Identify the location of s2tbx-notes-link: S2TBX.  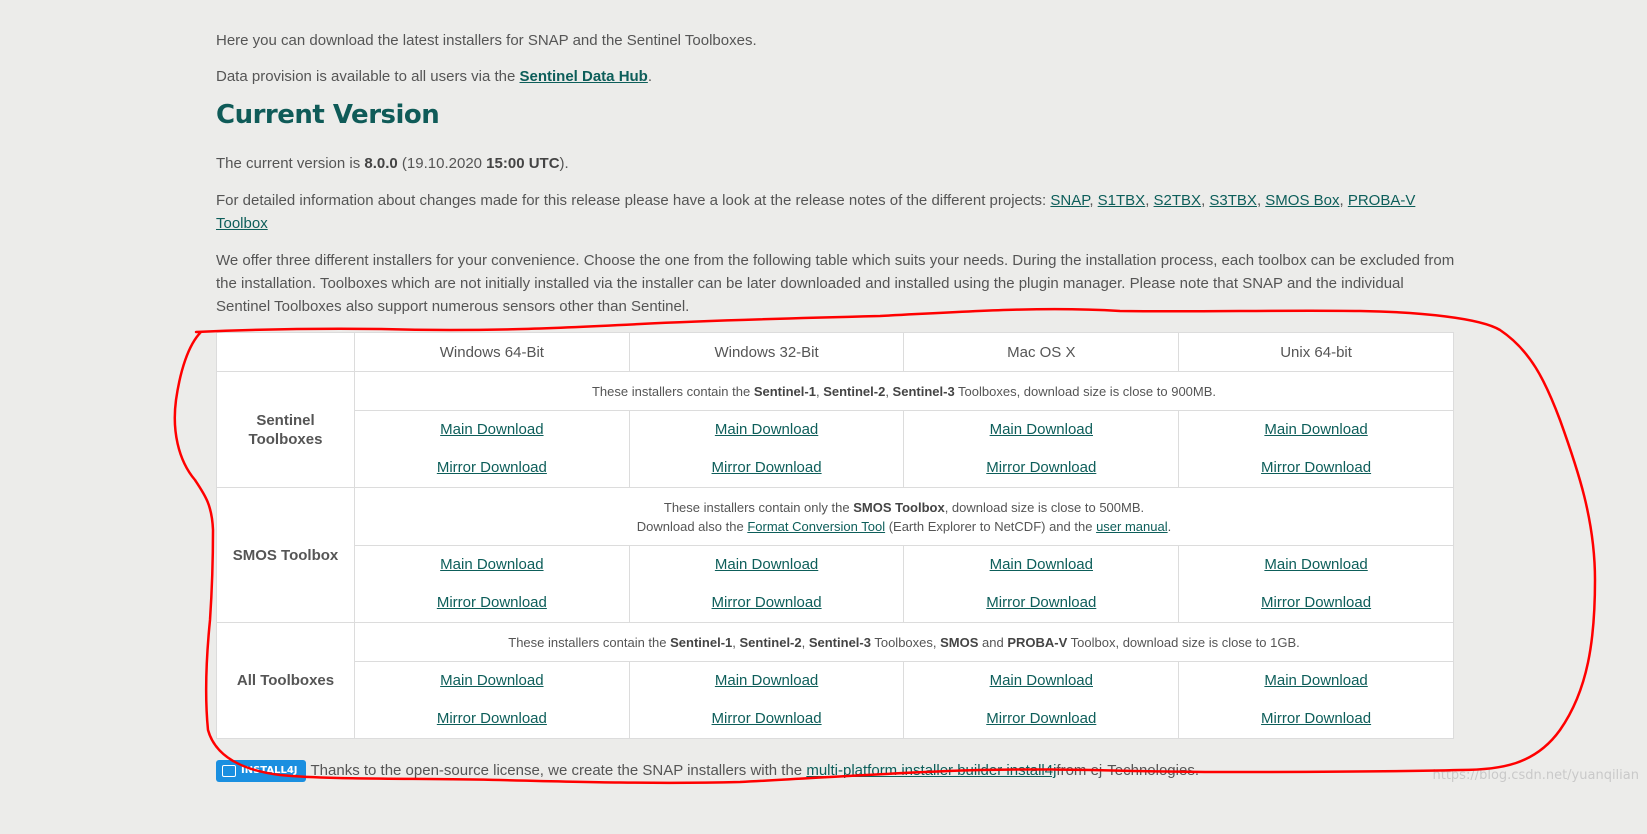
(1178, 200).